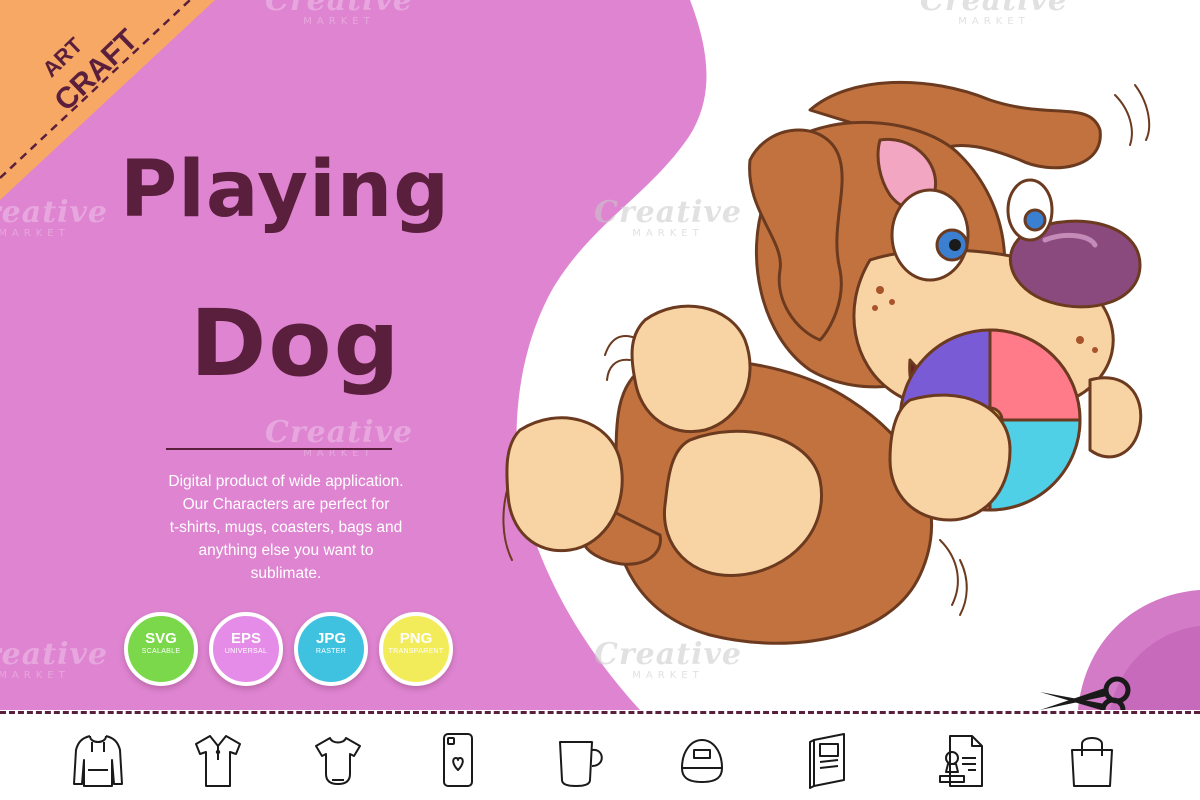  Describe the element at coordinates (98, 760) in the screenshot. I see `hoodie-icon` at that location.